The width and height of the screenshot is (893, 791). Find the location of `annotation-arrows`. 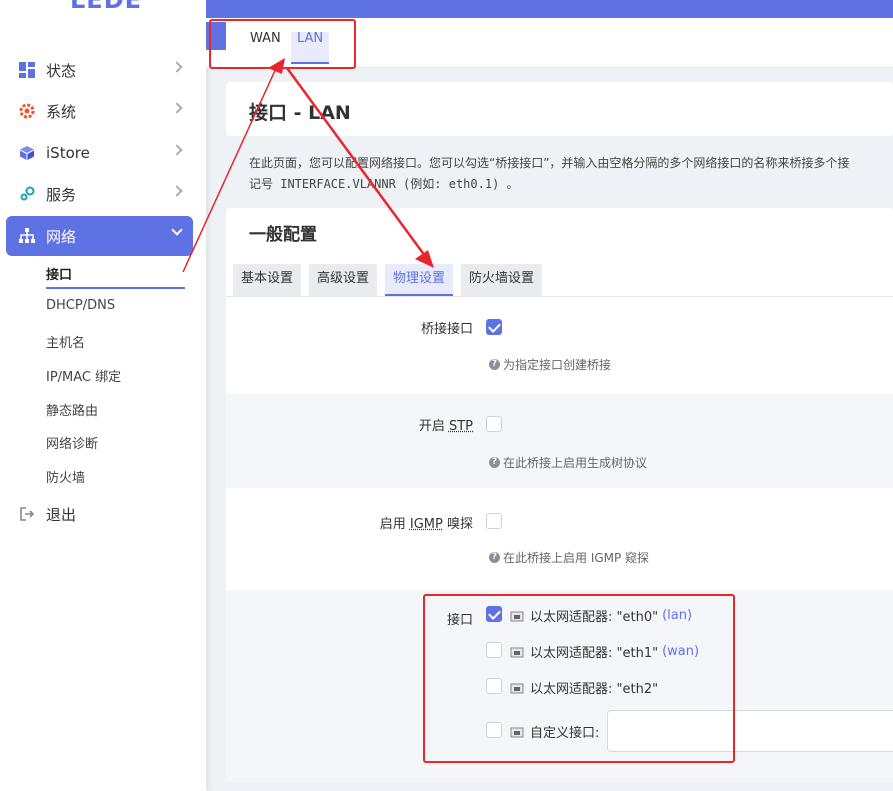

annotation-arrows is located at coordinates (308, 165).